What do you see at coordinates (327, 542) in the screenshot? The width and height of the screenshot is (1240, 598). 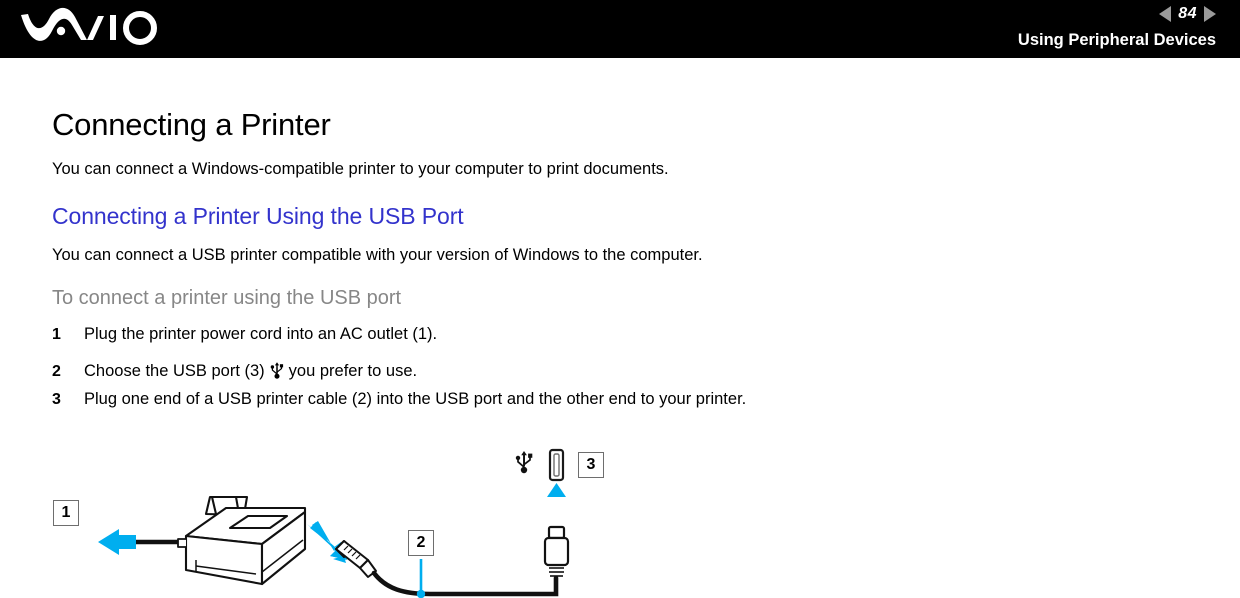 I see `arrow-to-printer-port` at bounding box center [327, 542].